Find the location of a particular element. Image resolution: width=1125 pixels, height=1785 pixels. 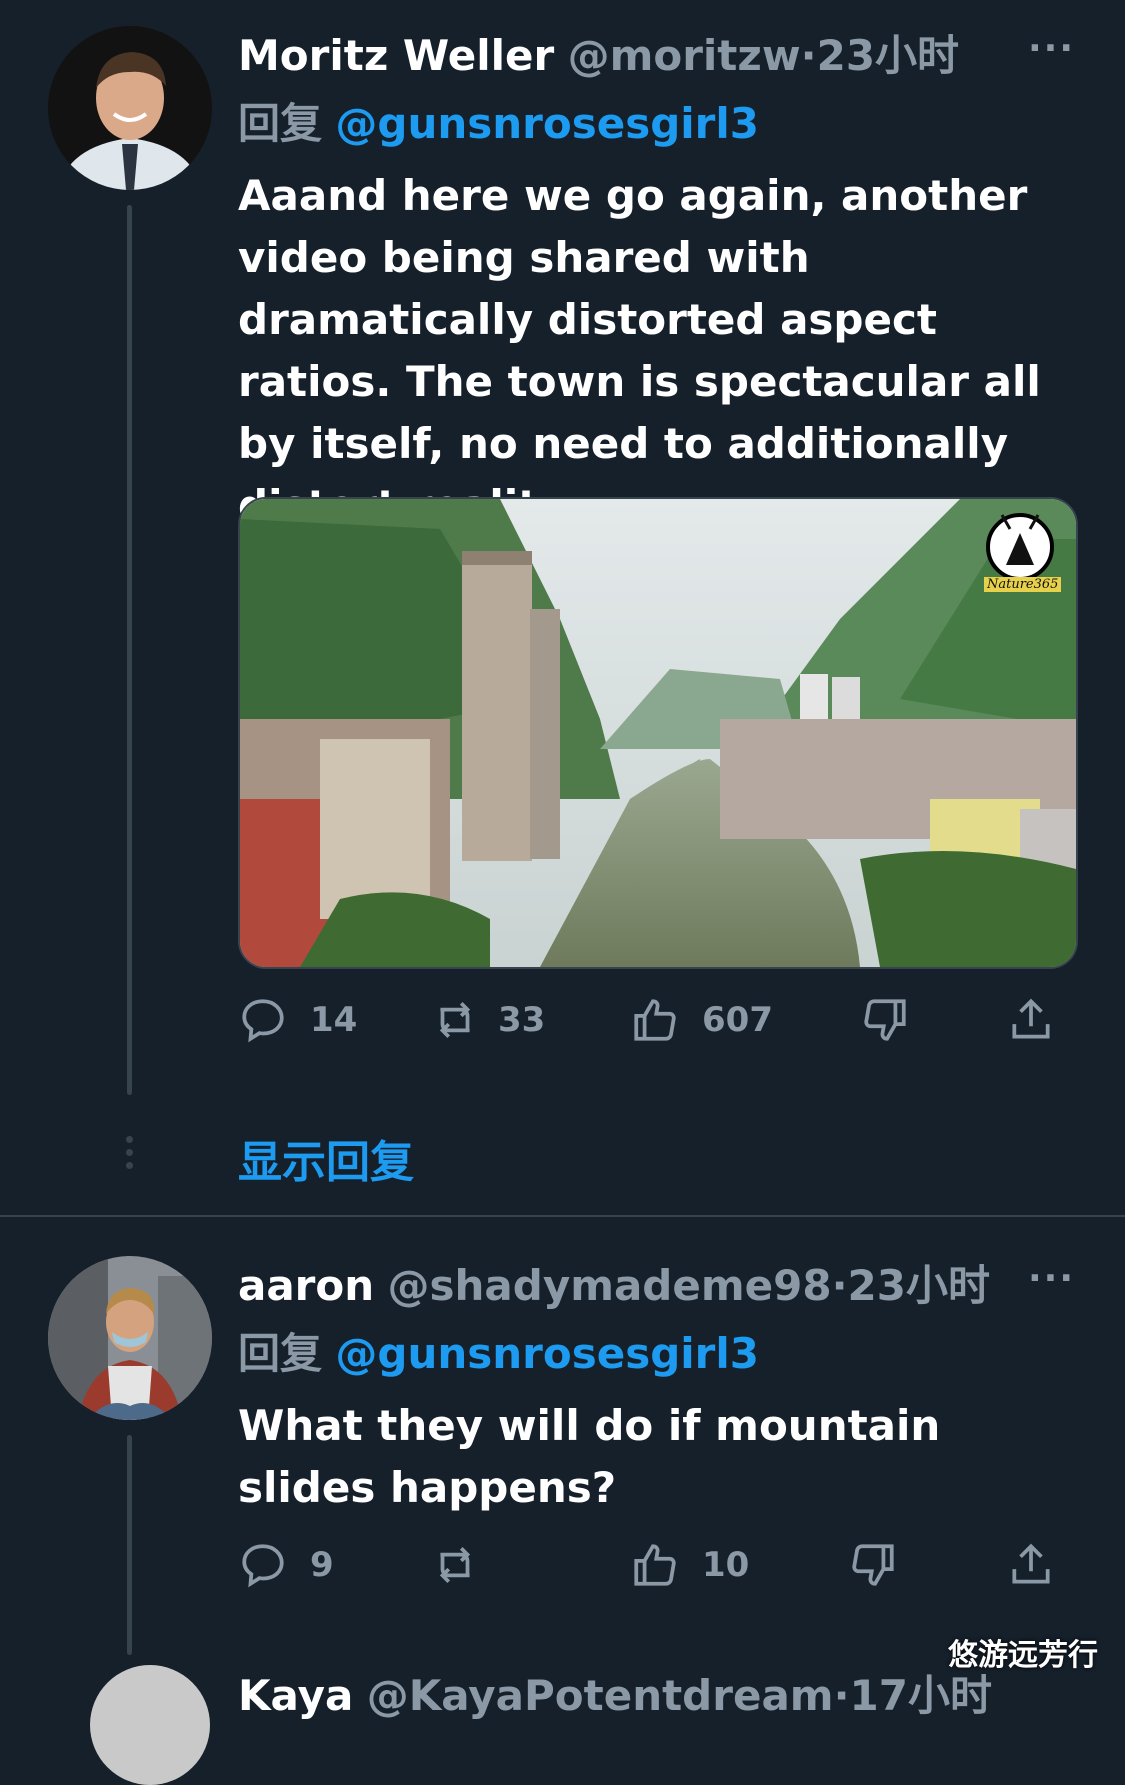

timestamp: 17小时 is located at coordinates (921, 1695).